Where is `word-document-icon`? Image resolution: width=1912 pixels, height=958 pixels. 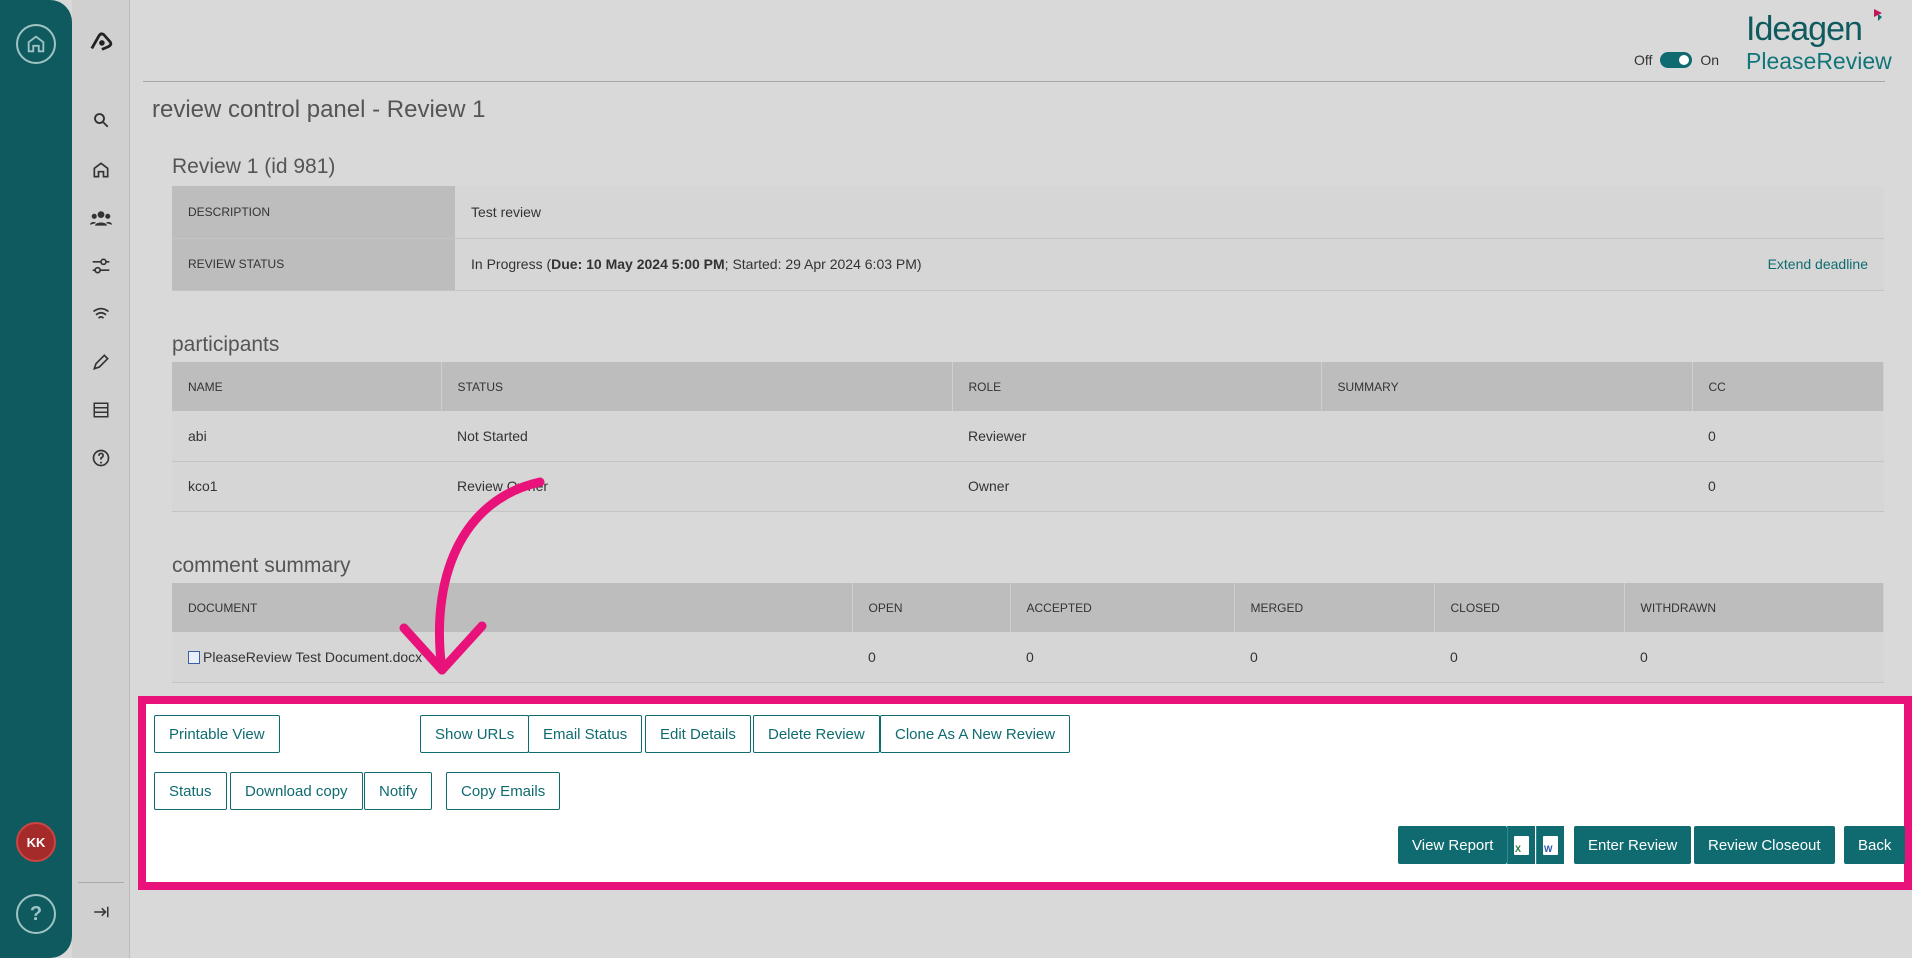 word-document-icon is located at coordinates (194, 657).